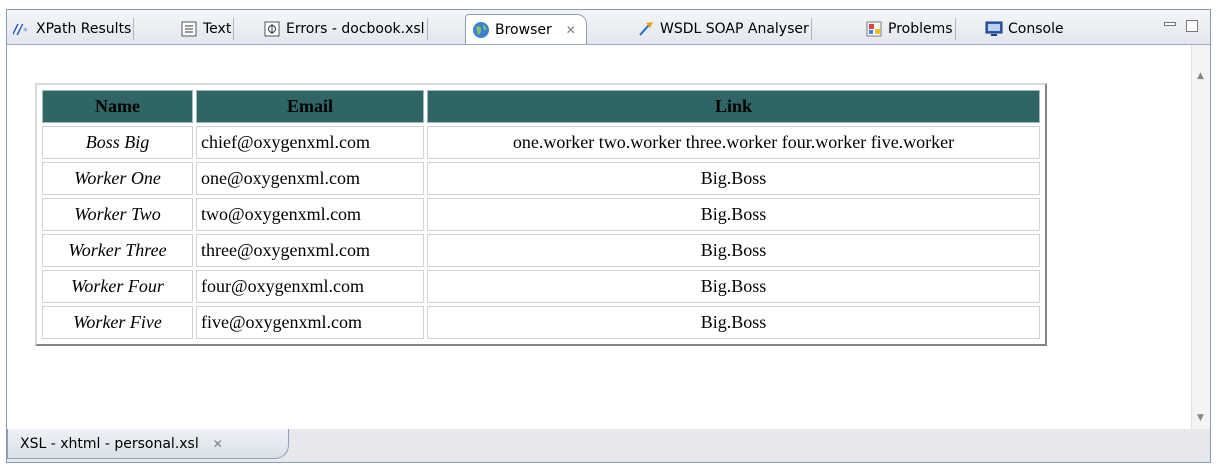 The width and height of the screenshot is (1217, 468). Describe the element at coordinates (310, 214) in the screenshot. I see `cell-email: two@oxygenxml.com` at that location.